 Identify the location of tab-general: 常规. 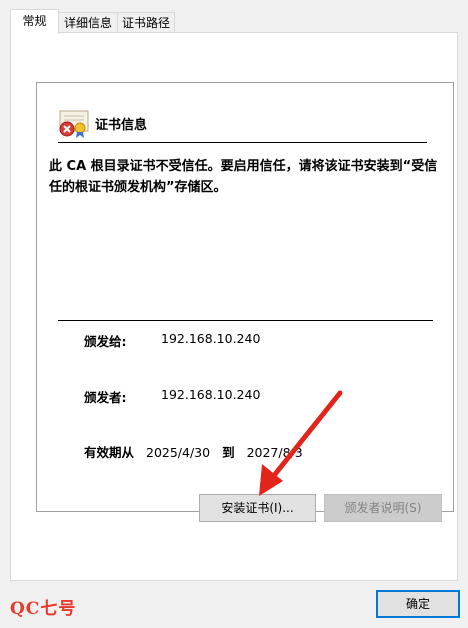
(34, 21).